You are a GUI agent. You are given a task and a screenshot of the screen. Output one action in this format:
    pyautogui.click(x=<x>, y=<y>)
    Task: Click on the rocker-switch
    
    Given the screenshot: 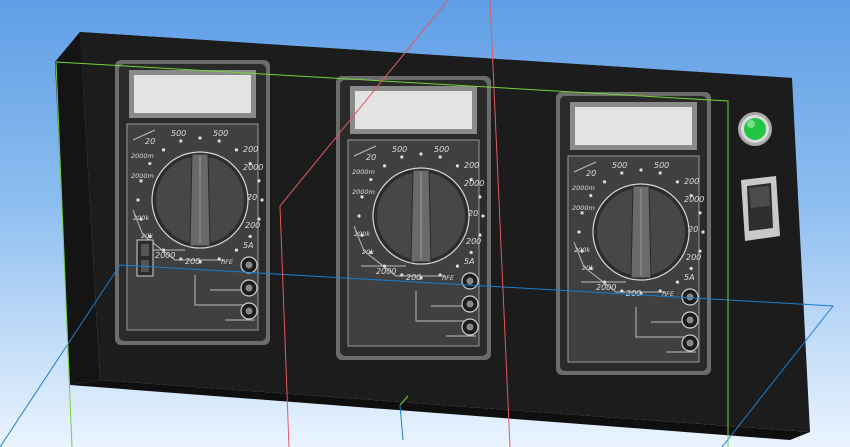 What is the action you would take?
    pyautogui.click(x=760, y=208)
    